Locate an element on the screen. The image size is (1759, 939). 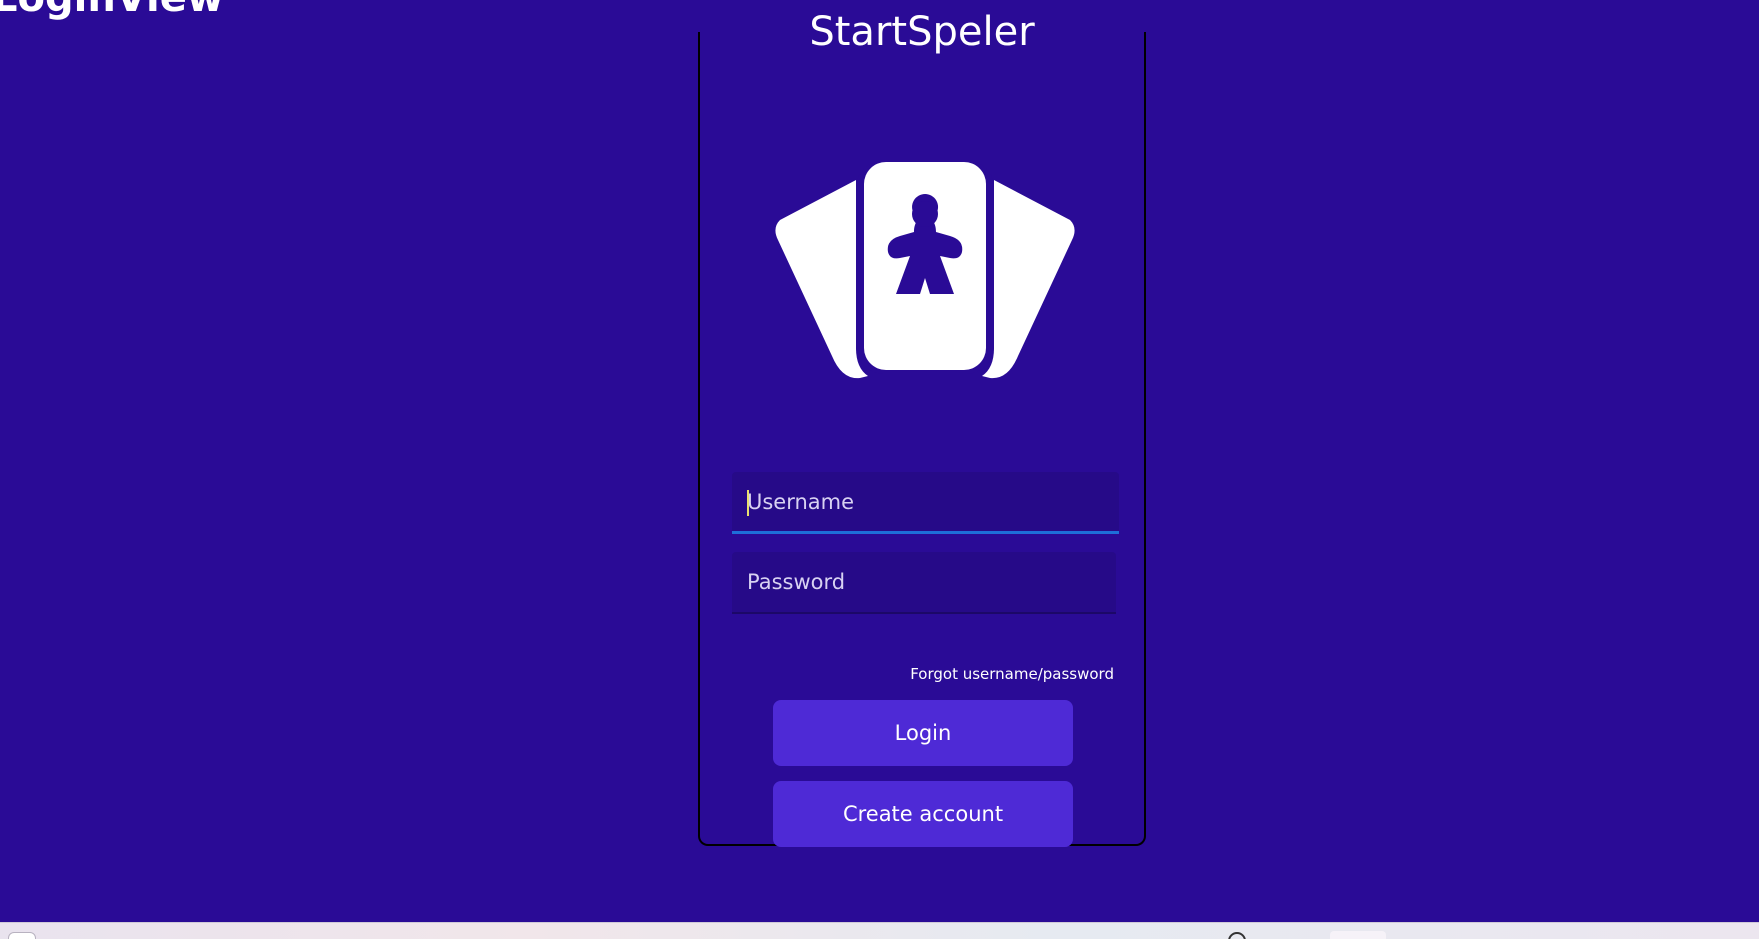
username-input is located at coordinates (925, 501).